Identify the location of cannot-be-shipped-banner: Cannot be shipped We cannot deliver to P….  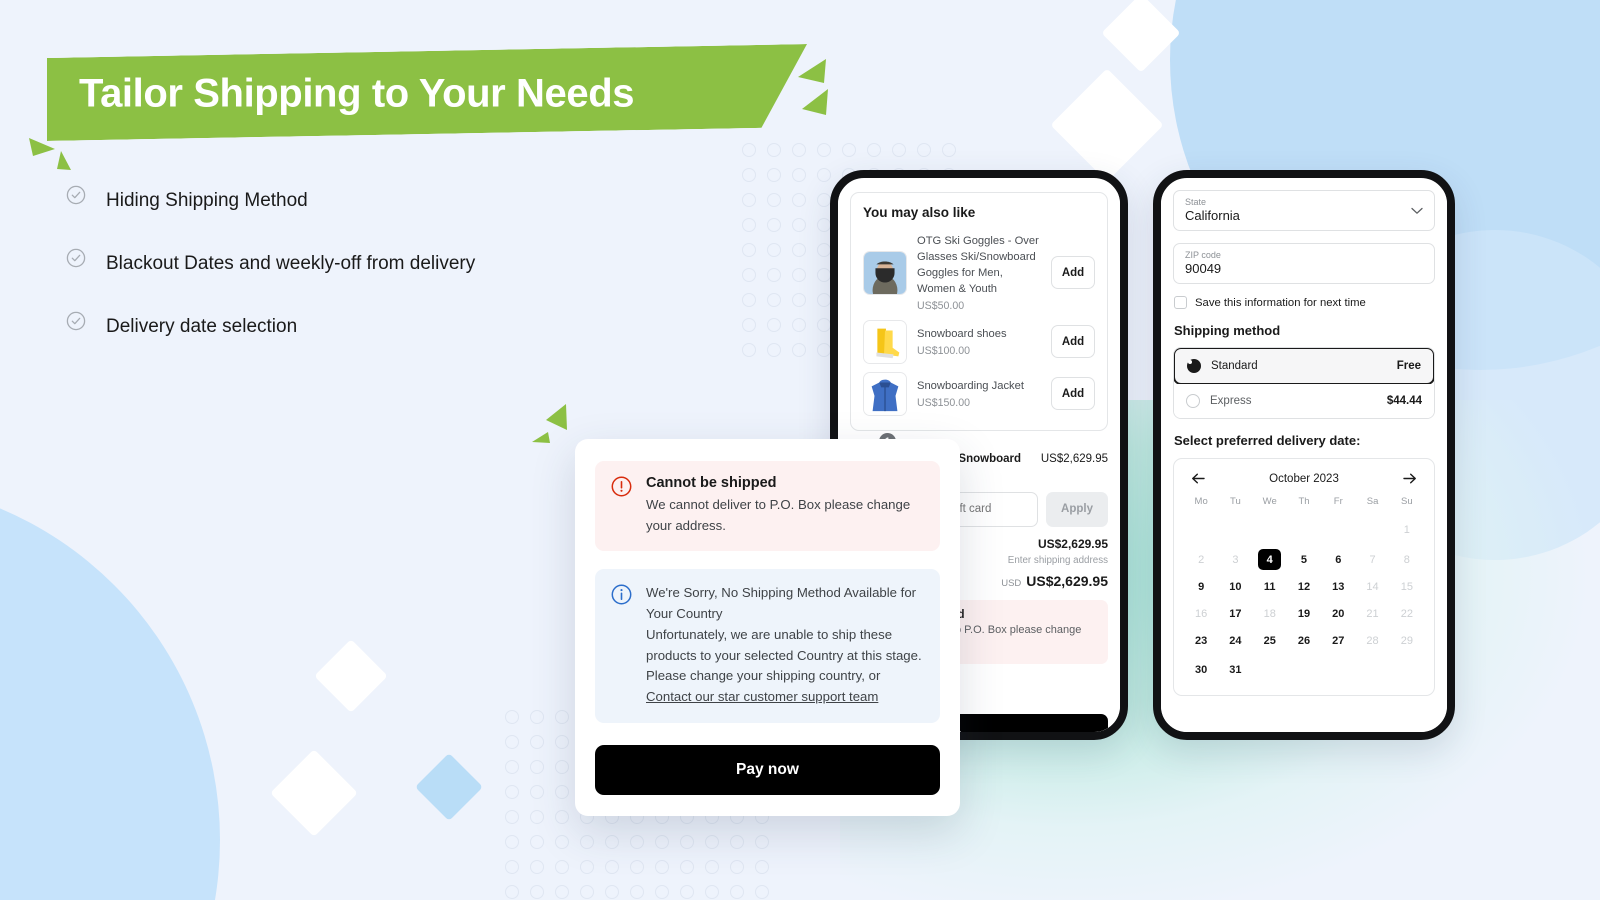
(767, 506).